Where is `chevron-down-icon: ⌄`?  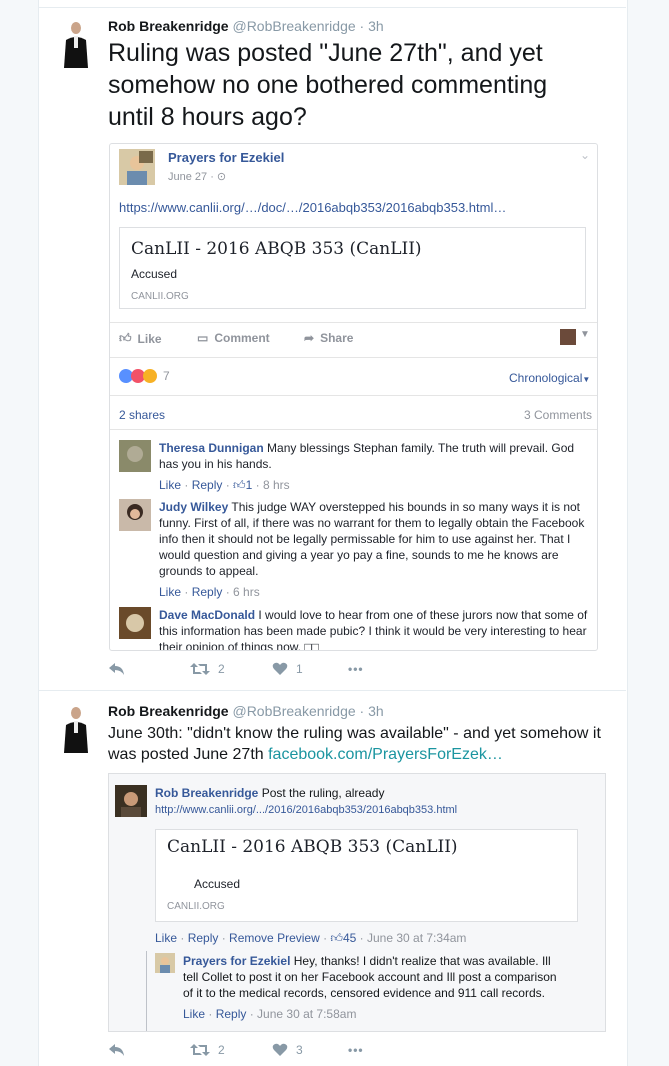 chevron-down-icon: ⌄ is located at coordinates (585, 155).